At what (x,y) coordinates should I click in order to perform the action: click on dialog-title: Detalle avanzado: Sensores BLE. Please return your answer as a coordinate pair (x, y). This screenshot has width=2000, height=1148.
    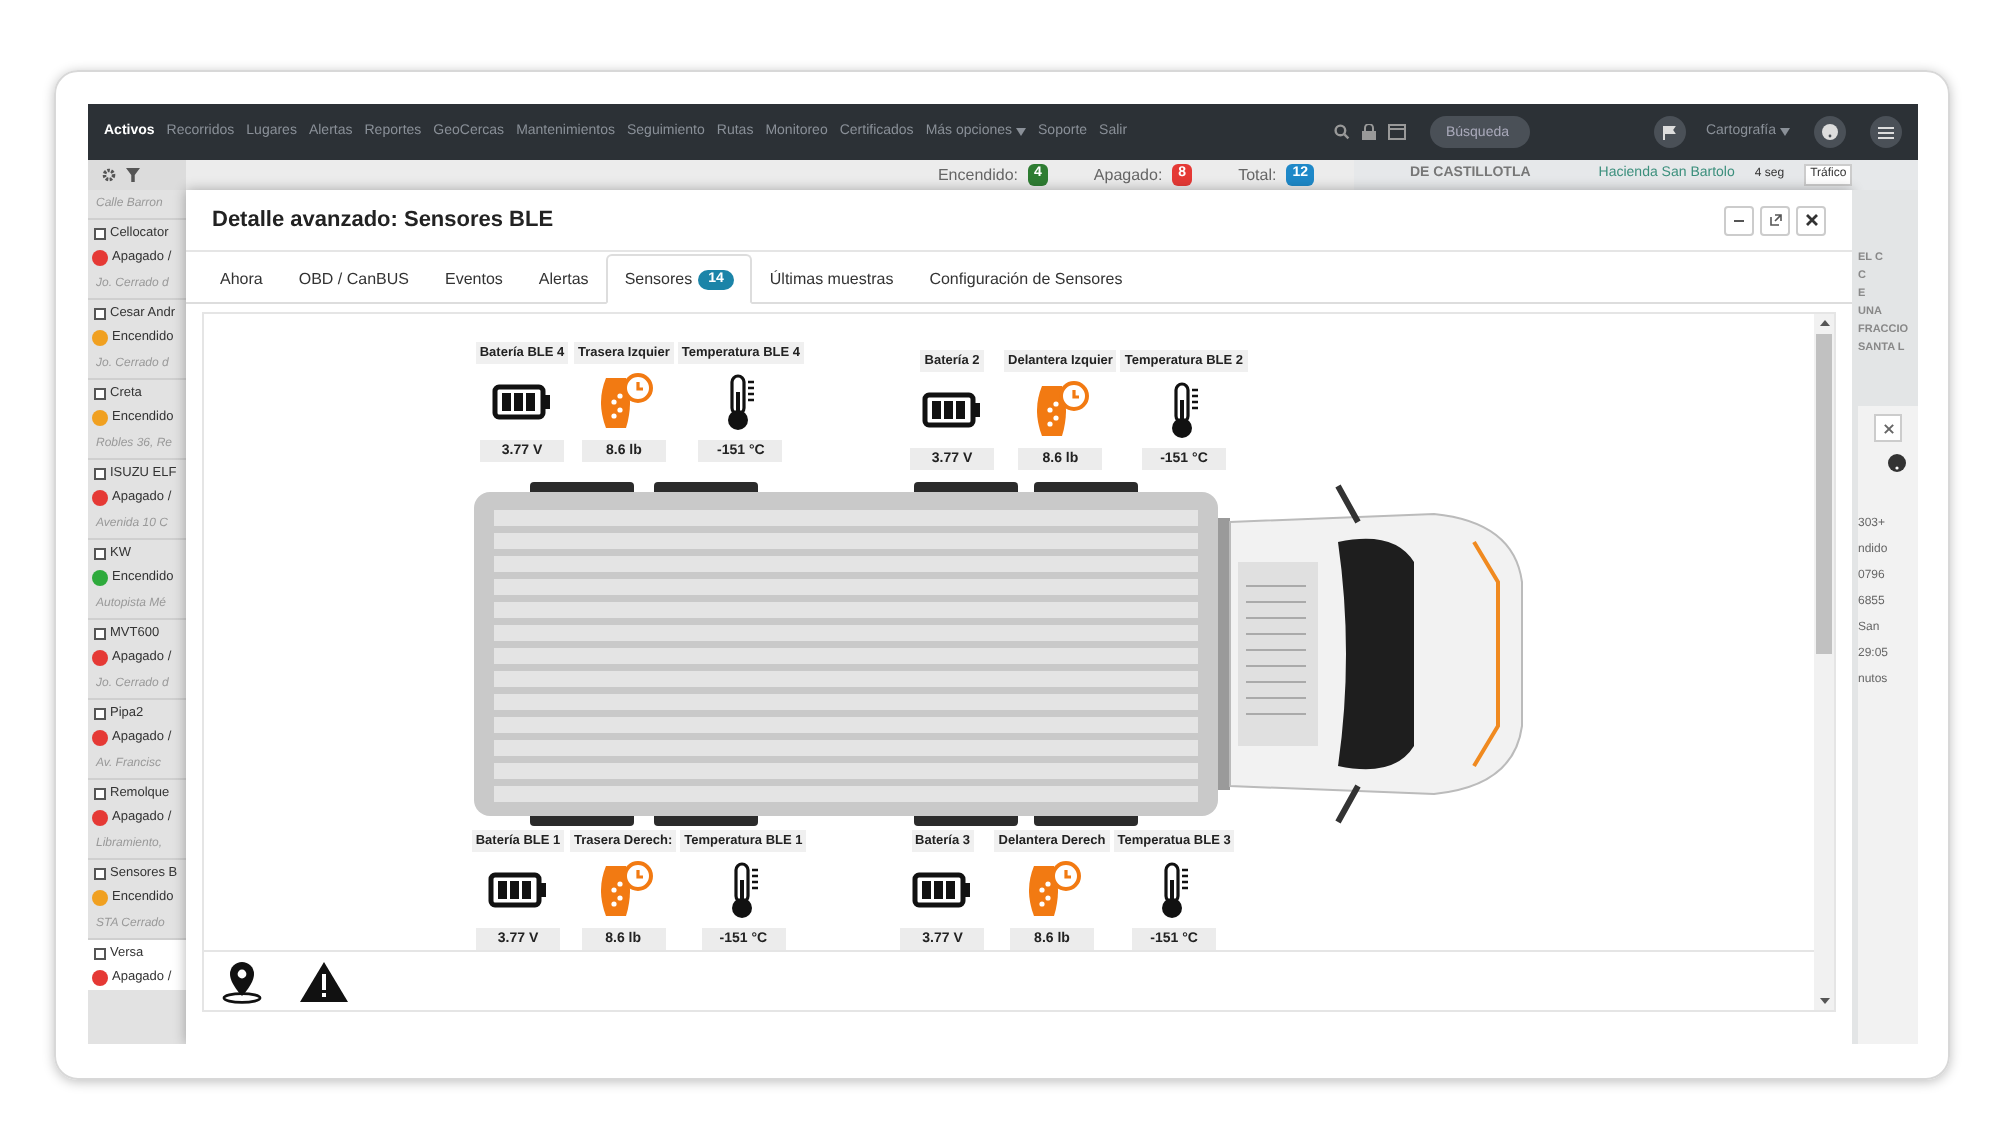
    Looking at the image, I should click on (383, 220).